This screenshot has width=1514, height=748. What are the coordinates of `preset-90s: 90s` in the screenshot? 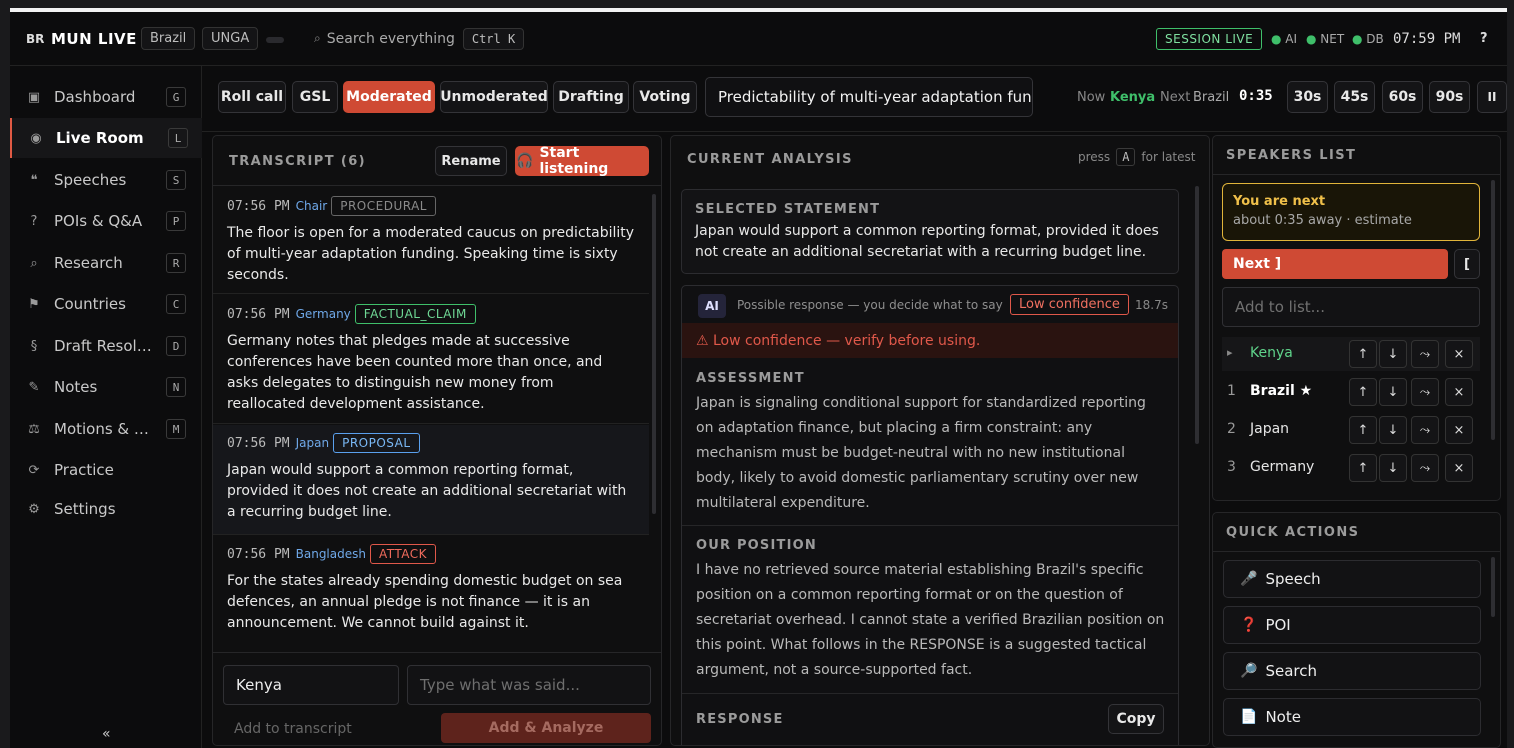 It's located at (1449, 97).